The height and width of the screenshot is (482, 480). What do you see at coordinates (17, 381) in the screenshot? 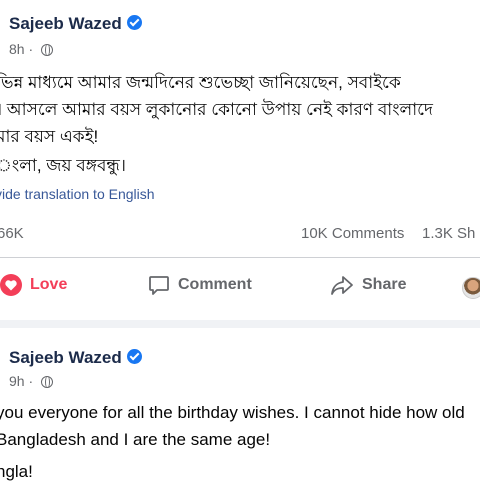
I see `post-time: 9h` at bounding box center [17, 381].